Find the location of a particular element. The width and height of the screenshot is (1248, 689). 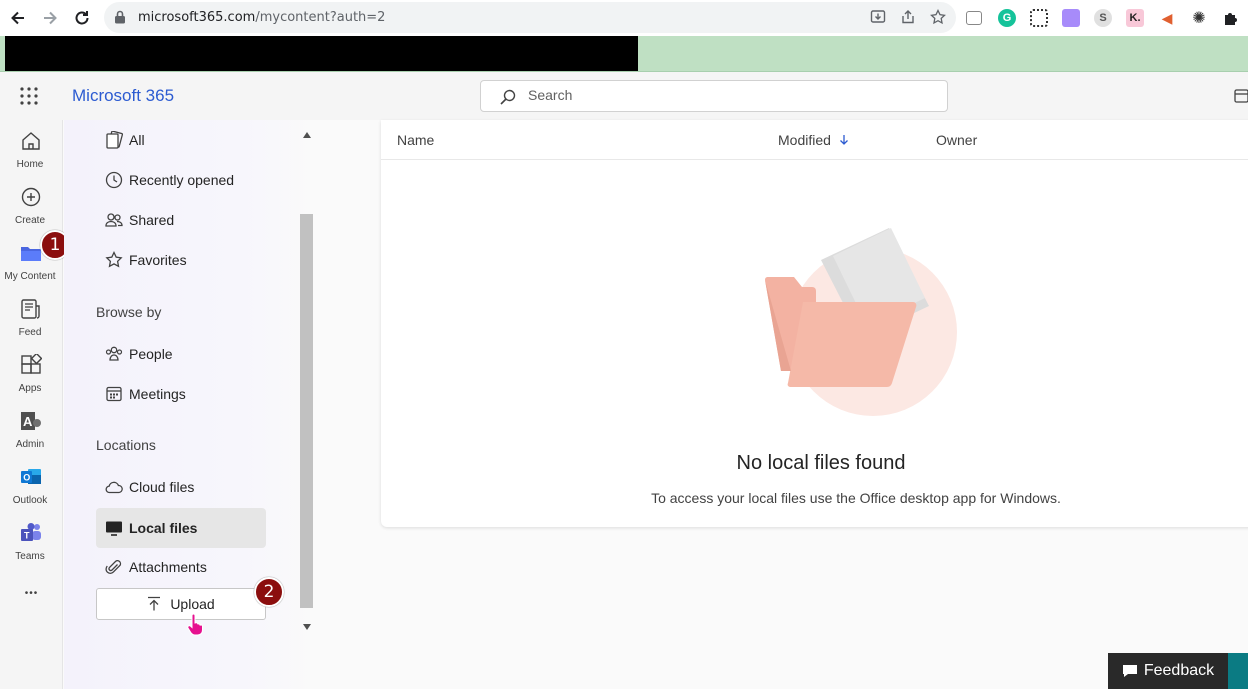

star-icon is located at coordinates (114, 260).